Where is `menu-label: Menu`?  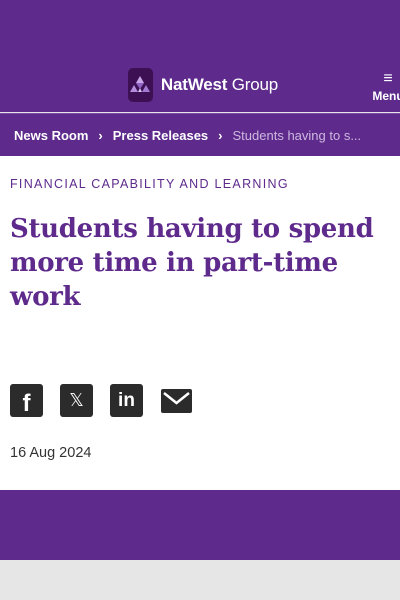
menu-label: Menu is located at coordinates (386, 96).